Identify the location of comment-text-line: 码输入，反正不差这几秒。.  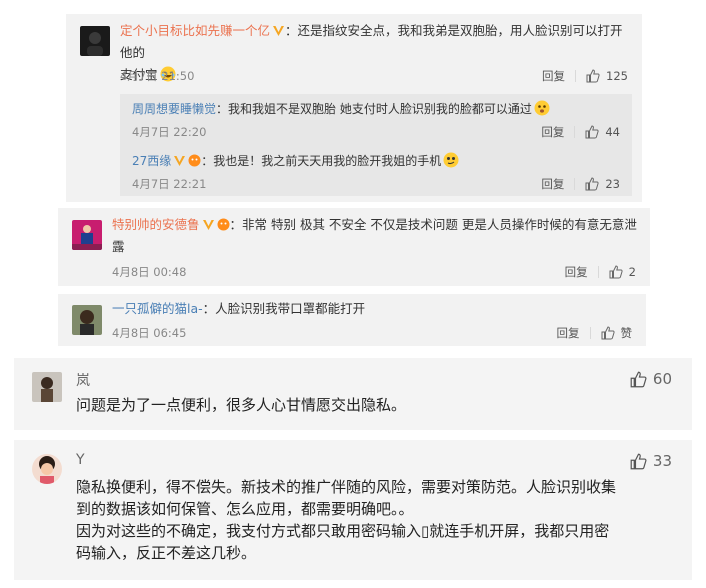
(166, 553).